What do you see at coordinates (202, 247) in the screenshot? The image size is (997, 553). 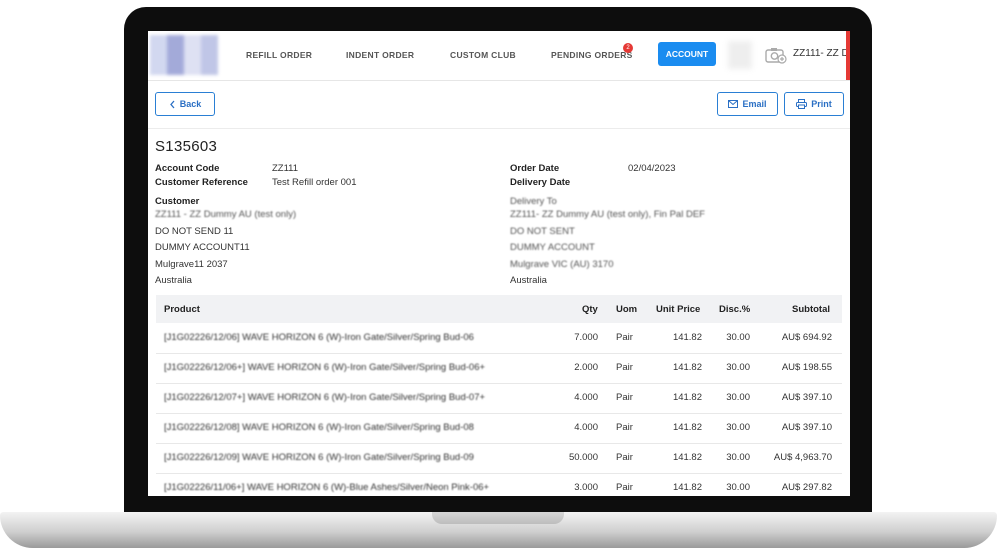 I see `customer-line: DUMMY ACCOUNT11` at bounding box center [202, 247].